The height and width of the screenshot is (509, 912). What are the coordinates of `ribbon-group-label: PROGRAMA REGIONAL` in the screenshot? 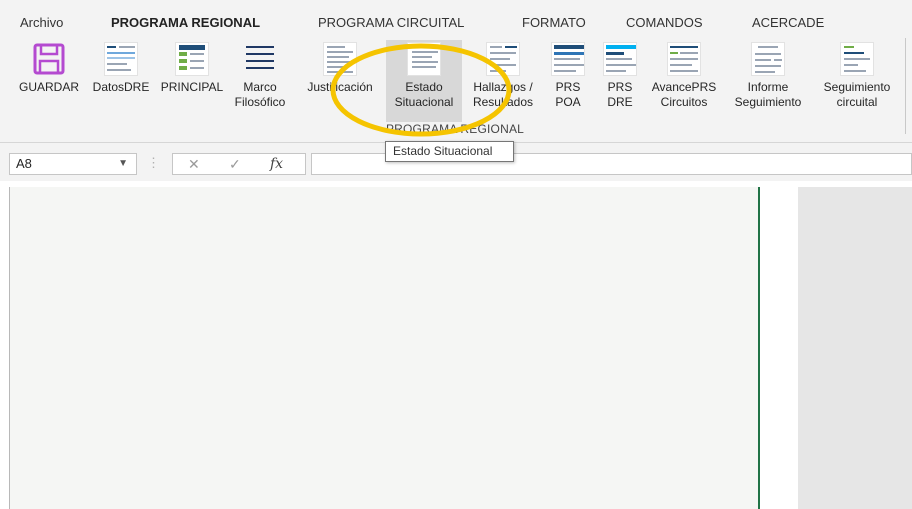 It's located at (455, 129).